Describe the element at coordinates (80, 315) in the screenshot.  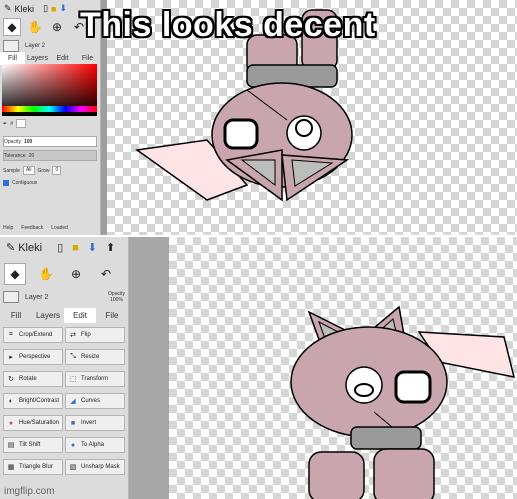
I see `tab-edit: Edit` at that location.